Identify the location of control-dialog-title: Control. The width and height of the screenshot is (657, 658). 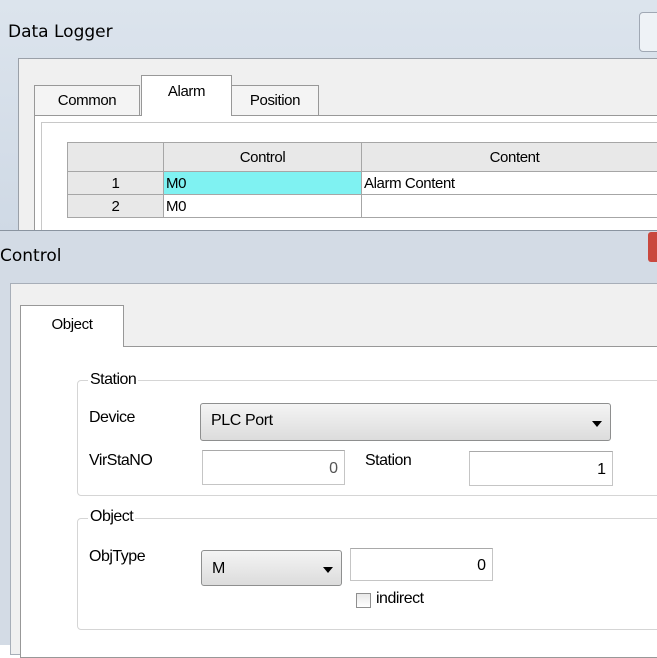
(30, 256).